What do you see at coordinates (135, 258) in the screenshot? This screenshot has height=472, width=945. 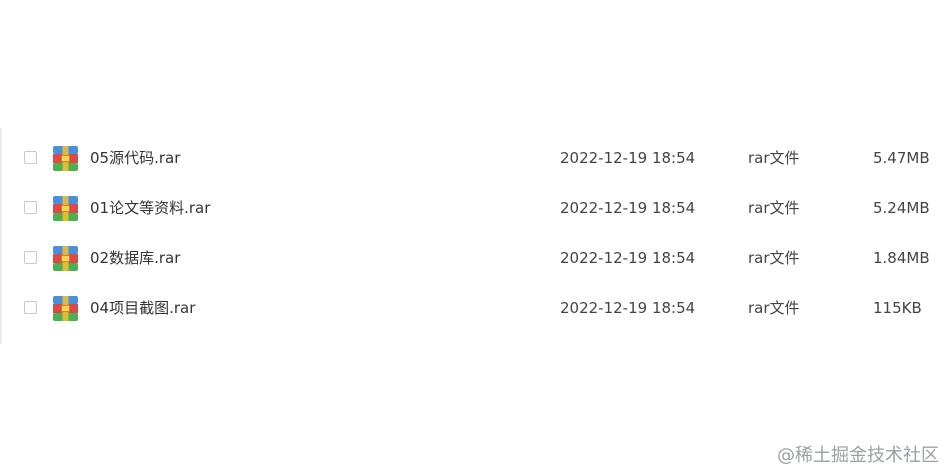 I see `file-name: 02数据库.rar` at bounding box center [135, 258].